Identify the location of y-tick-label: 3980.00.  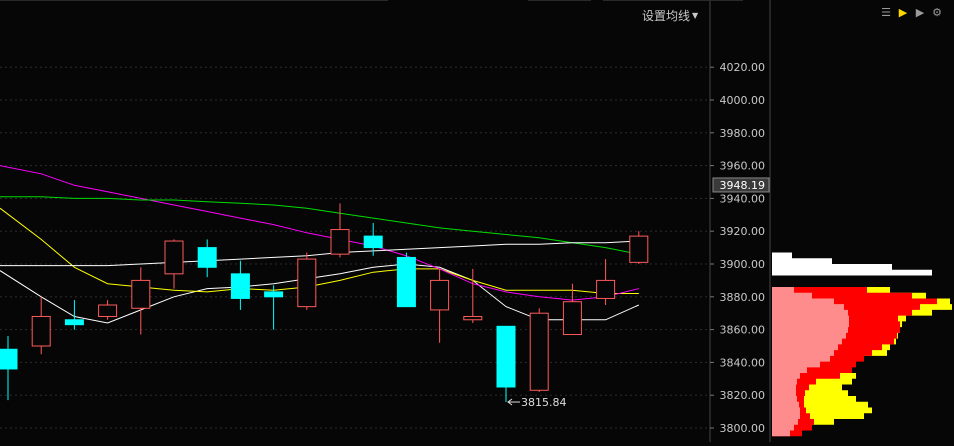
(743, 133).